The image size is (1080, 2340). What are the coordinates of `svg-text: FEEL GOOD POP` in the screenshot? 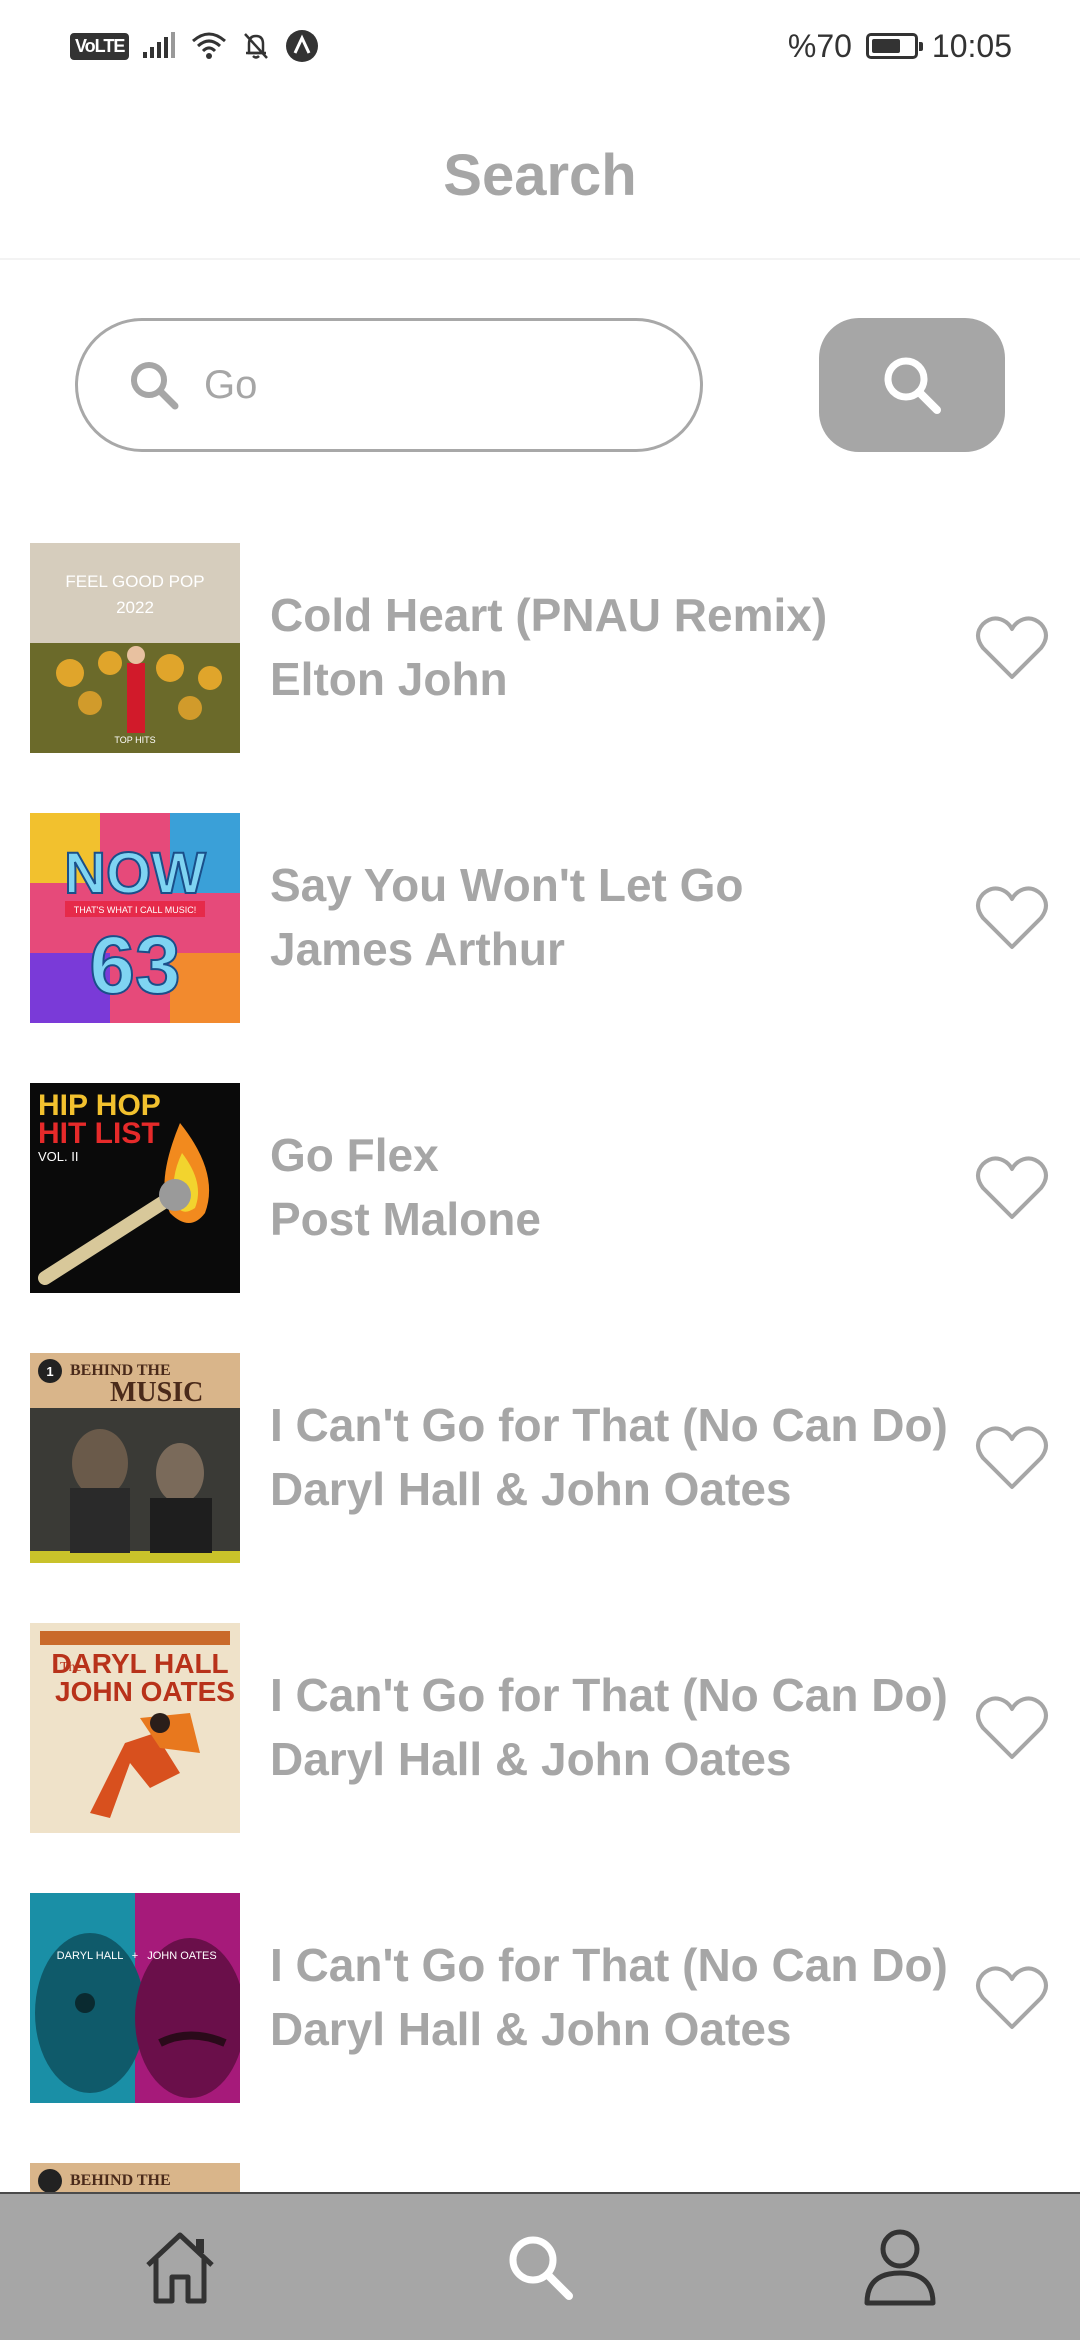 It's located at (134, 581).